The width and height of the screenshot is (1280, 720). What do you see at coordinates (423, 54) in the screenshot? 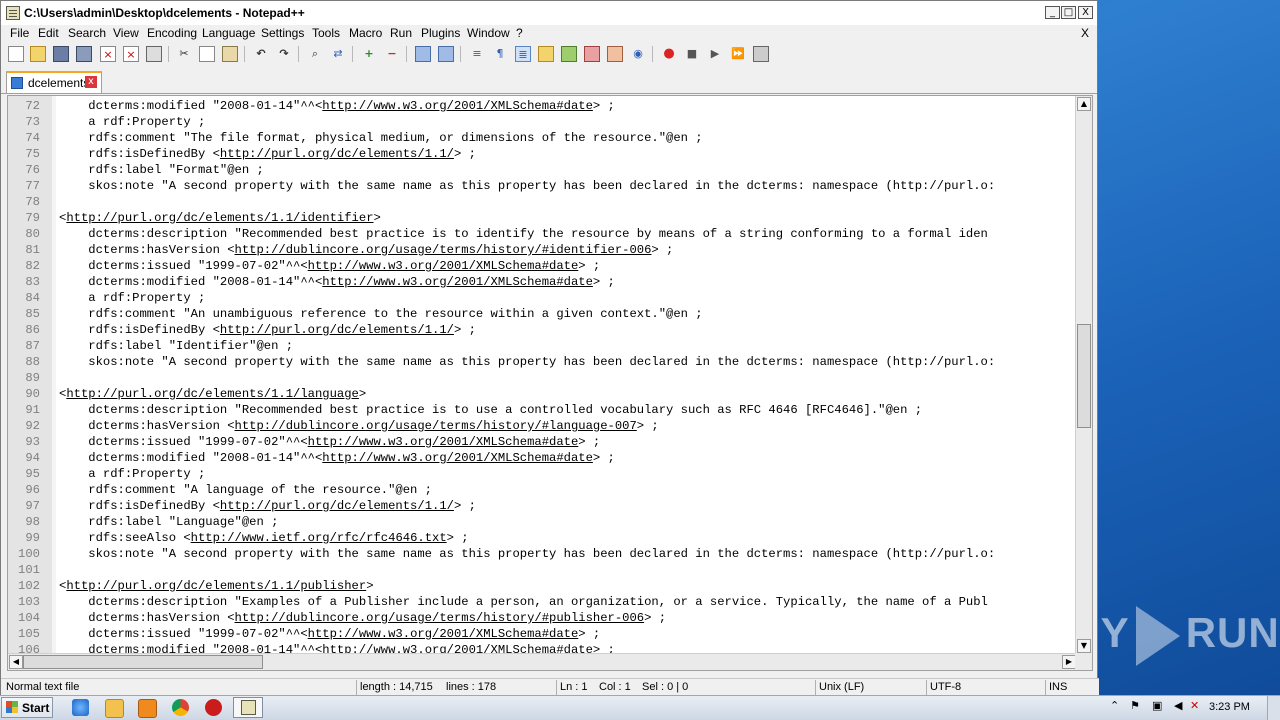
I see `sync-vertical-icon` at bounding box center [423, 54].